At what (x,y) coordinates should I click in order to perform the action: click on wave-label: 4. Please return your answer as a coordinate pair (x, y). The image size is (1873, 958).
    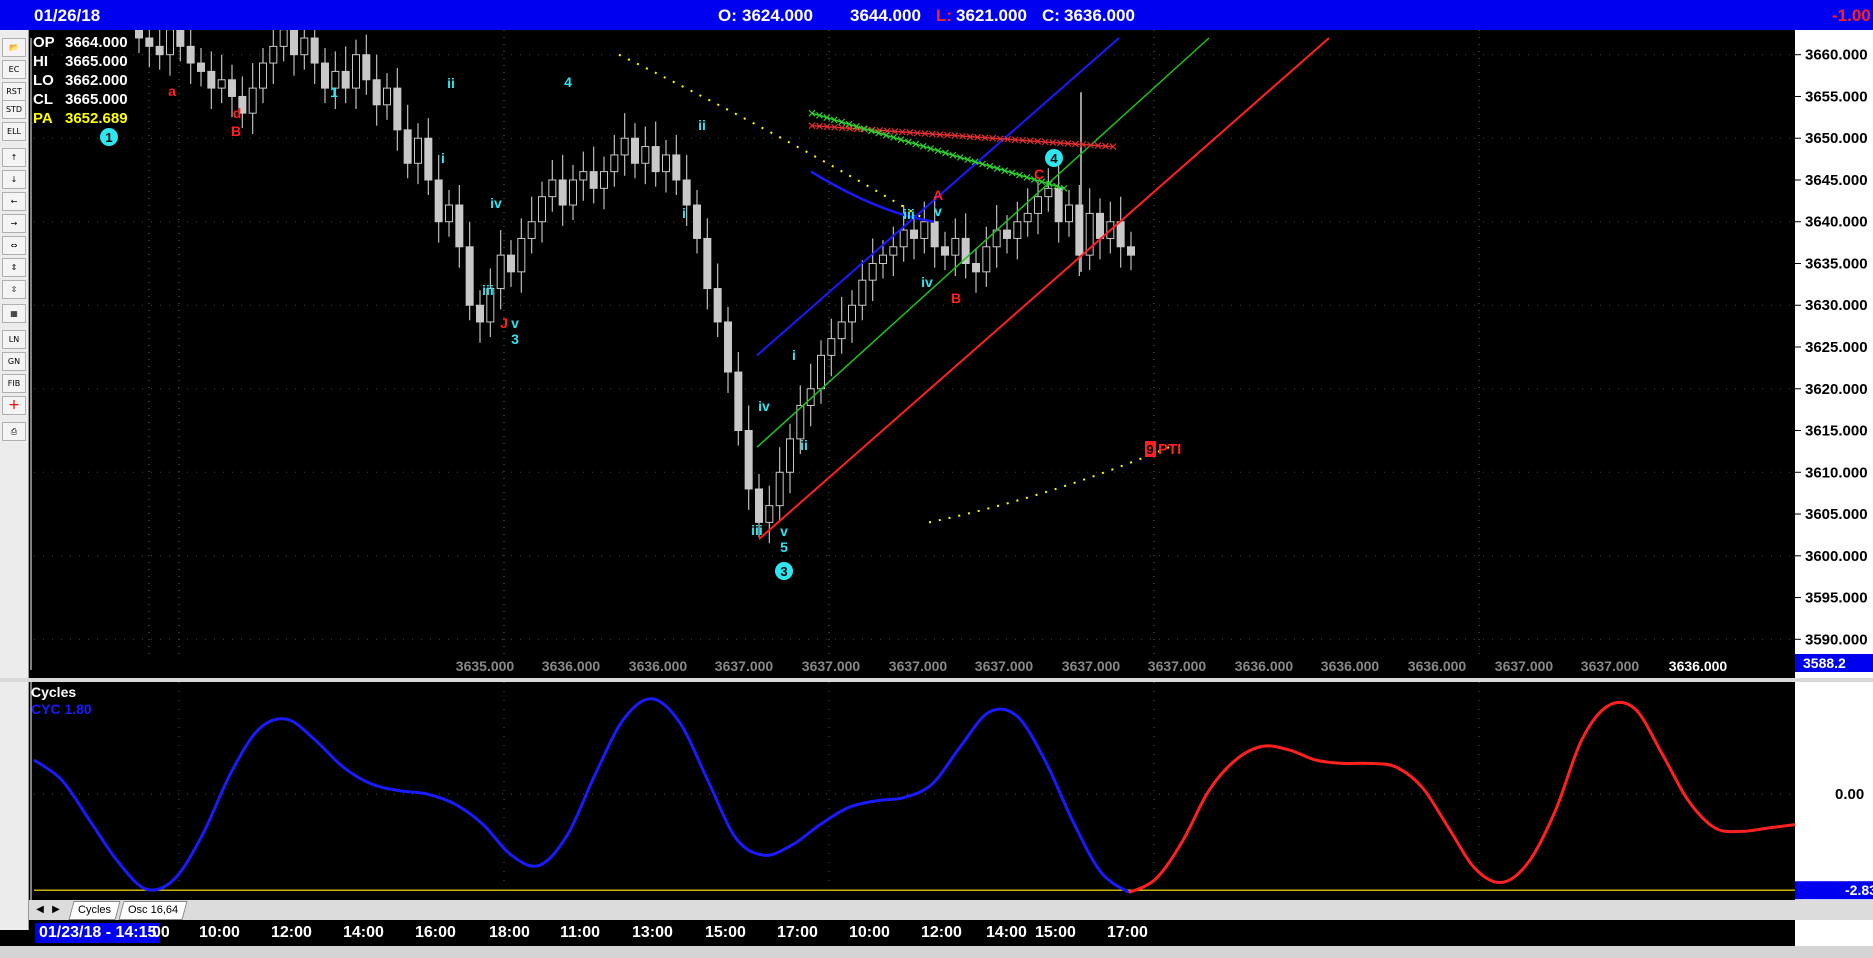
    Looking at the image, I should click on (568, 82).